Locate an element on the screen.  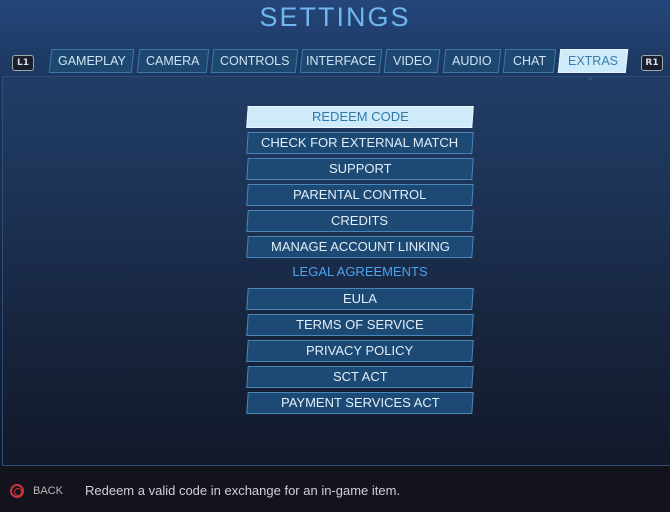
circle-button-icon is located at coordinates (17, 491).